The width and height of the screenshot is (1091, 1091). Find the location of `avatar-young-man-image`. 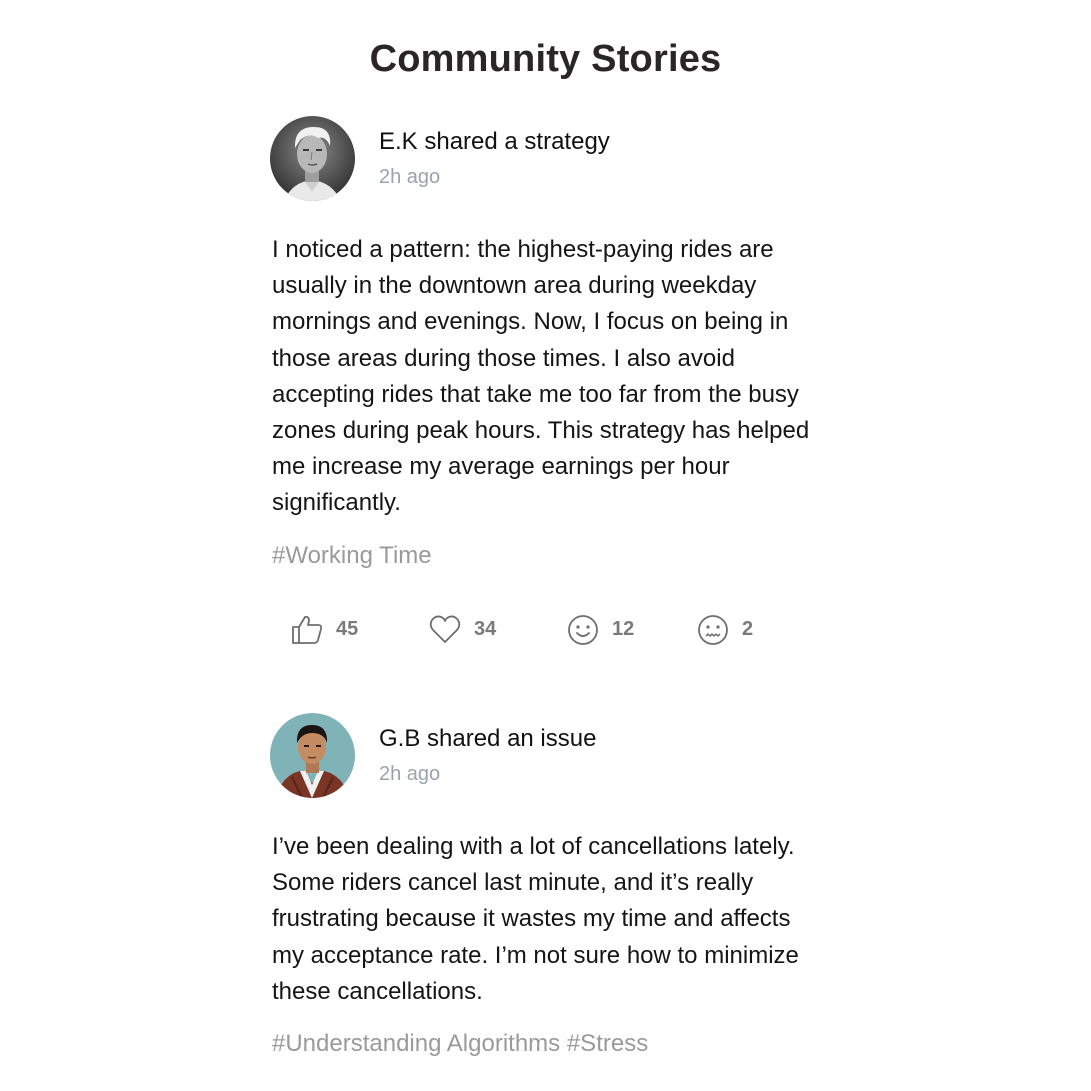

avatar-young-man-image is located at coordinates (312, 755).